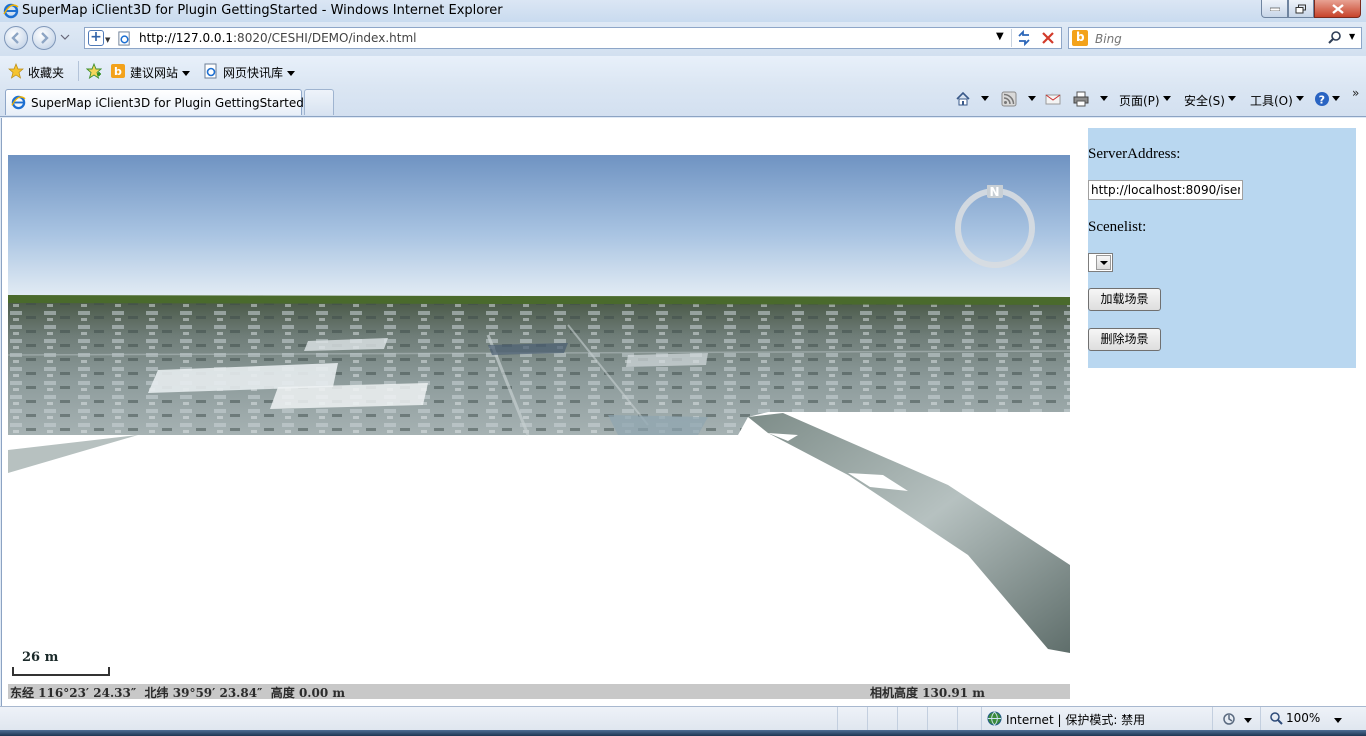 This screenshot has width=1366, height=736. I want to click on forward-arrow-icon, so click(45, 38).